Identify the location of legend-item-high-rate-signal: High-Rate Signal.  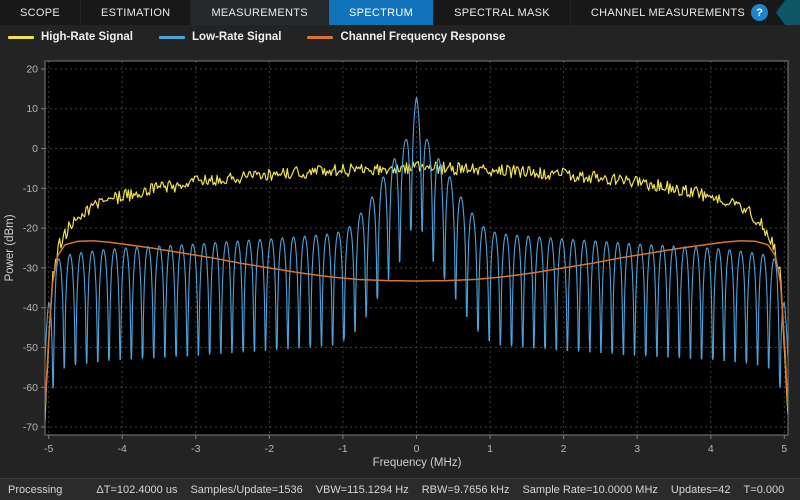
(70, 37).